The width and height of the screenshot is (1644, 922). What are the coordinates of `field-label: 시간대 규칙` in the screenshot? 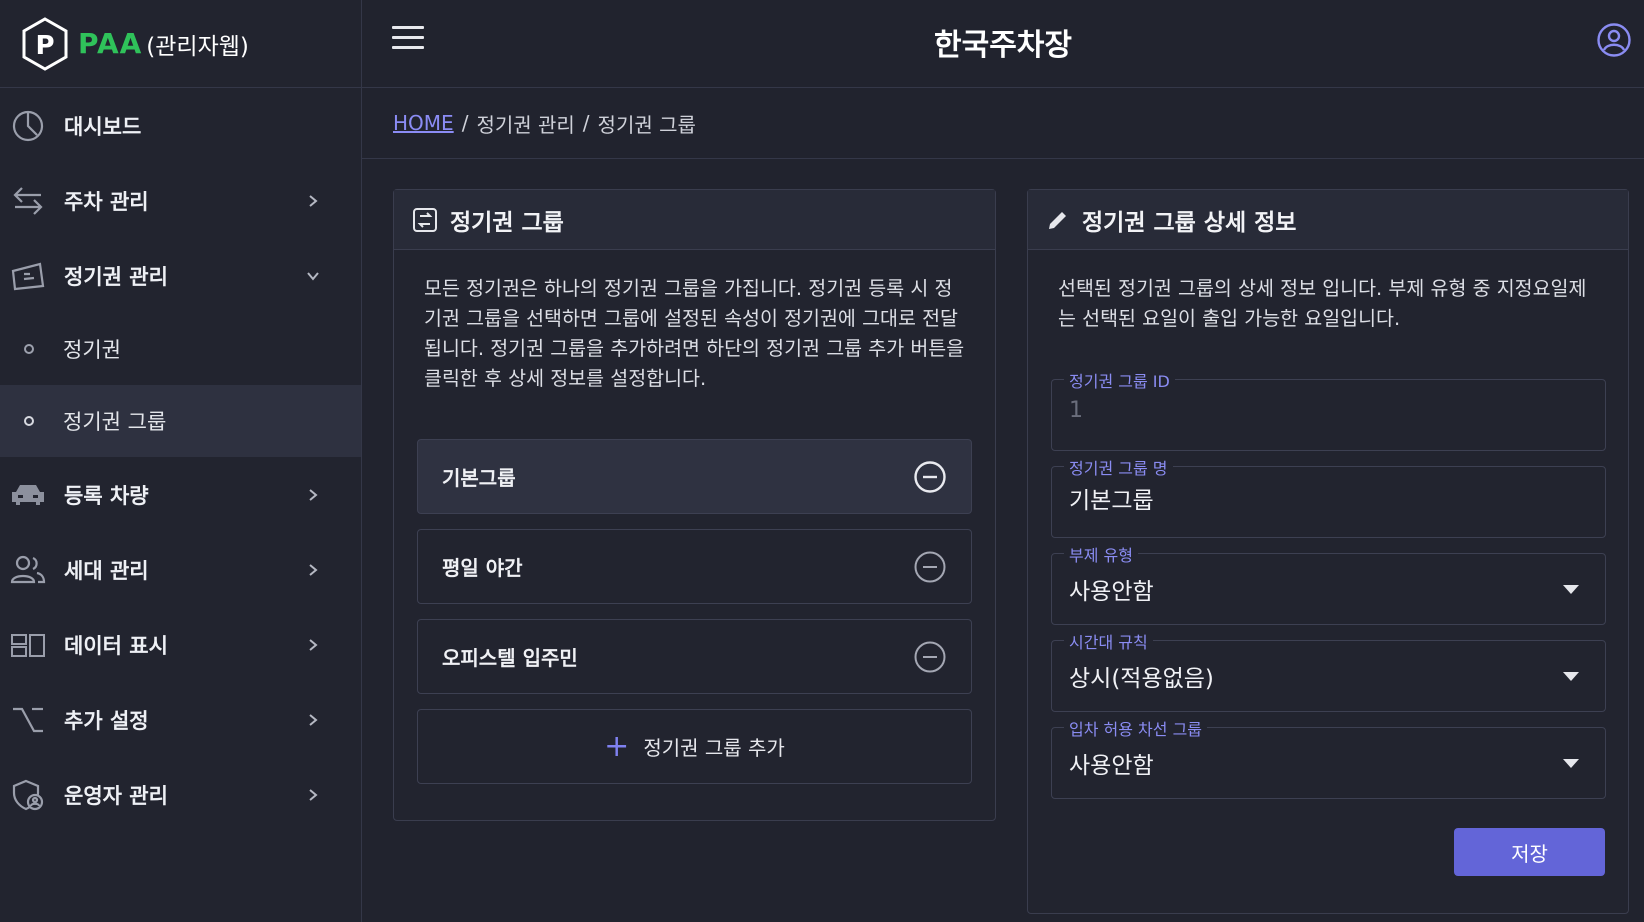 It's located at (1108, 641).